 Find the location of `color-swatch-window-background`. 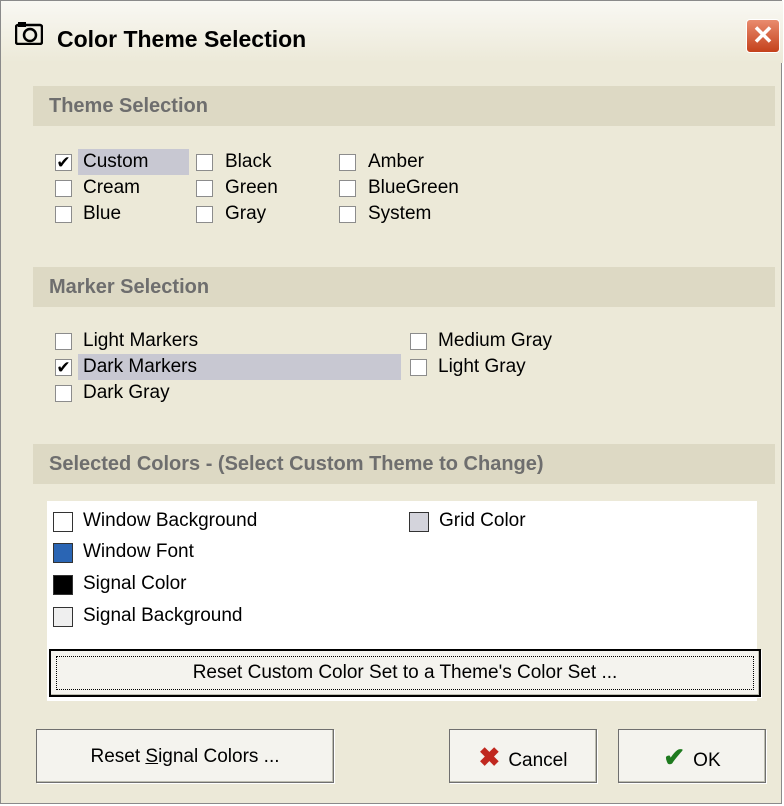

color-swatch-window-background is located at coordinates (63, 522).